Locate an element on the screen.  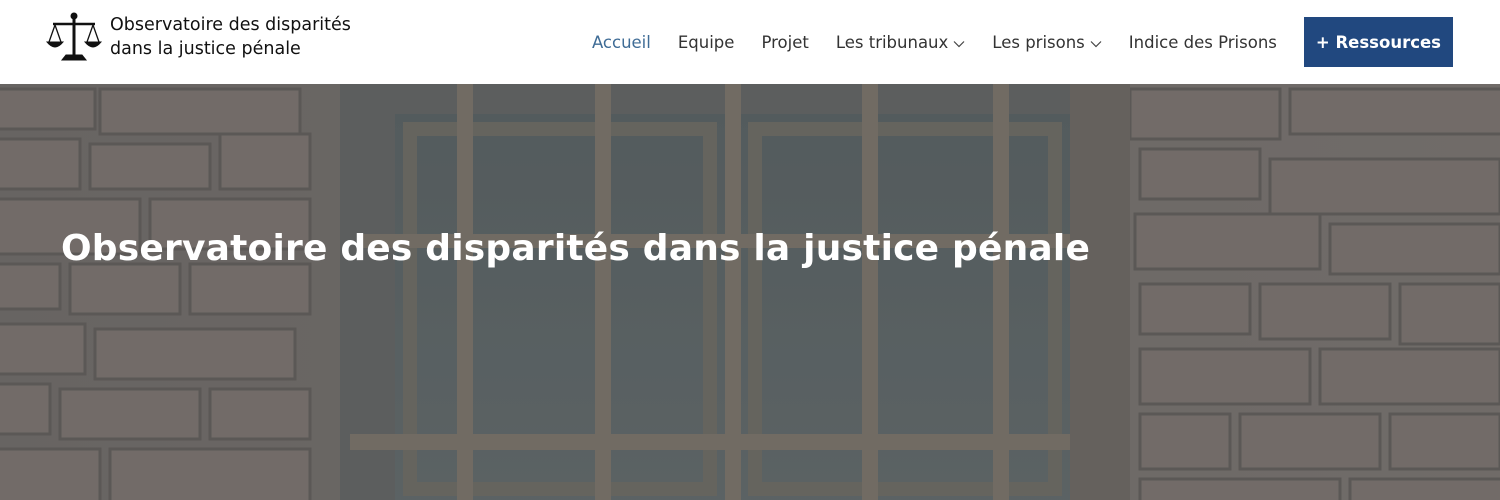
scales-of-justice-icon is located at coordinates (74, 36).